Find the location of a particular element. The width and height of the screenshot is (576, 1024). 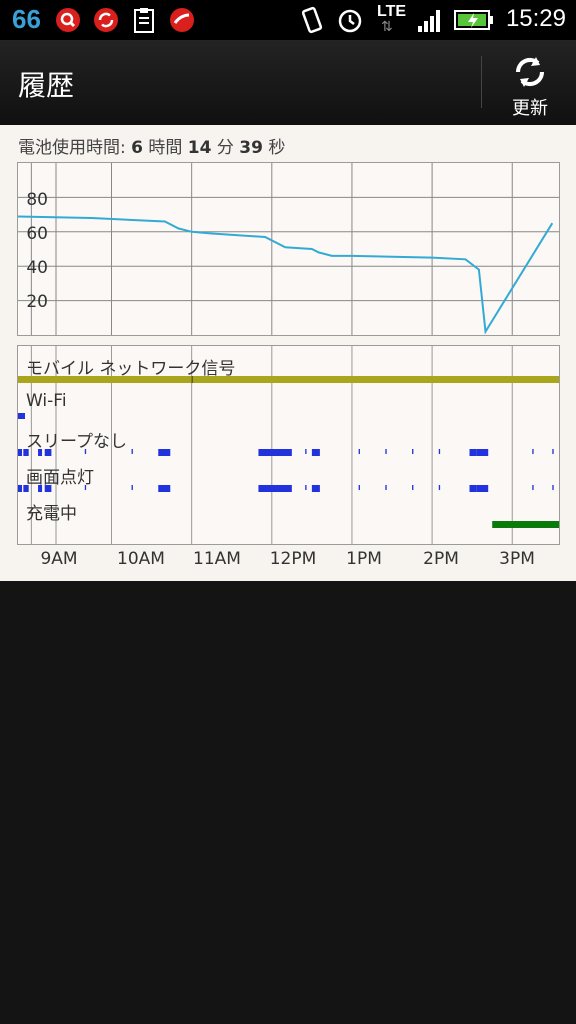

x-tick-label: 2PM is located at coordinates (441, 559).